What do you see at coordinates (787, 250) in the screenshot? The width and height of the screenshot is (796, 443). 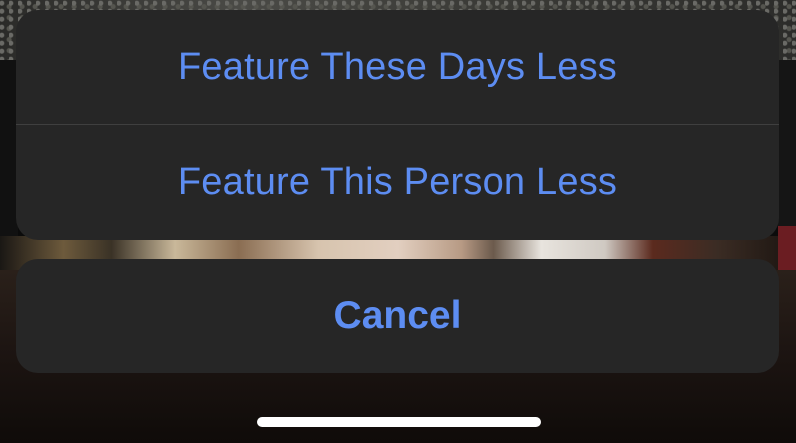 I see `backdrop-red-accent` at bounding box center [787, 250].